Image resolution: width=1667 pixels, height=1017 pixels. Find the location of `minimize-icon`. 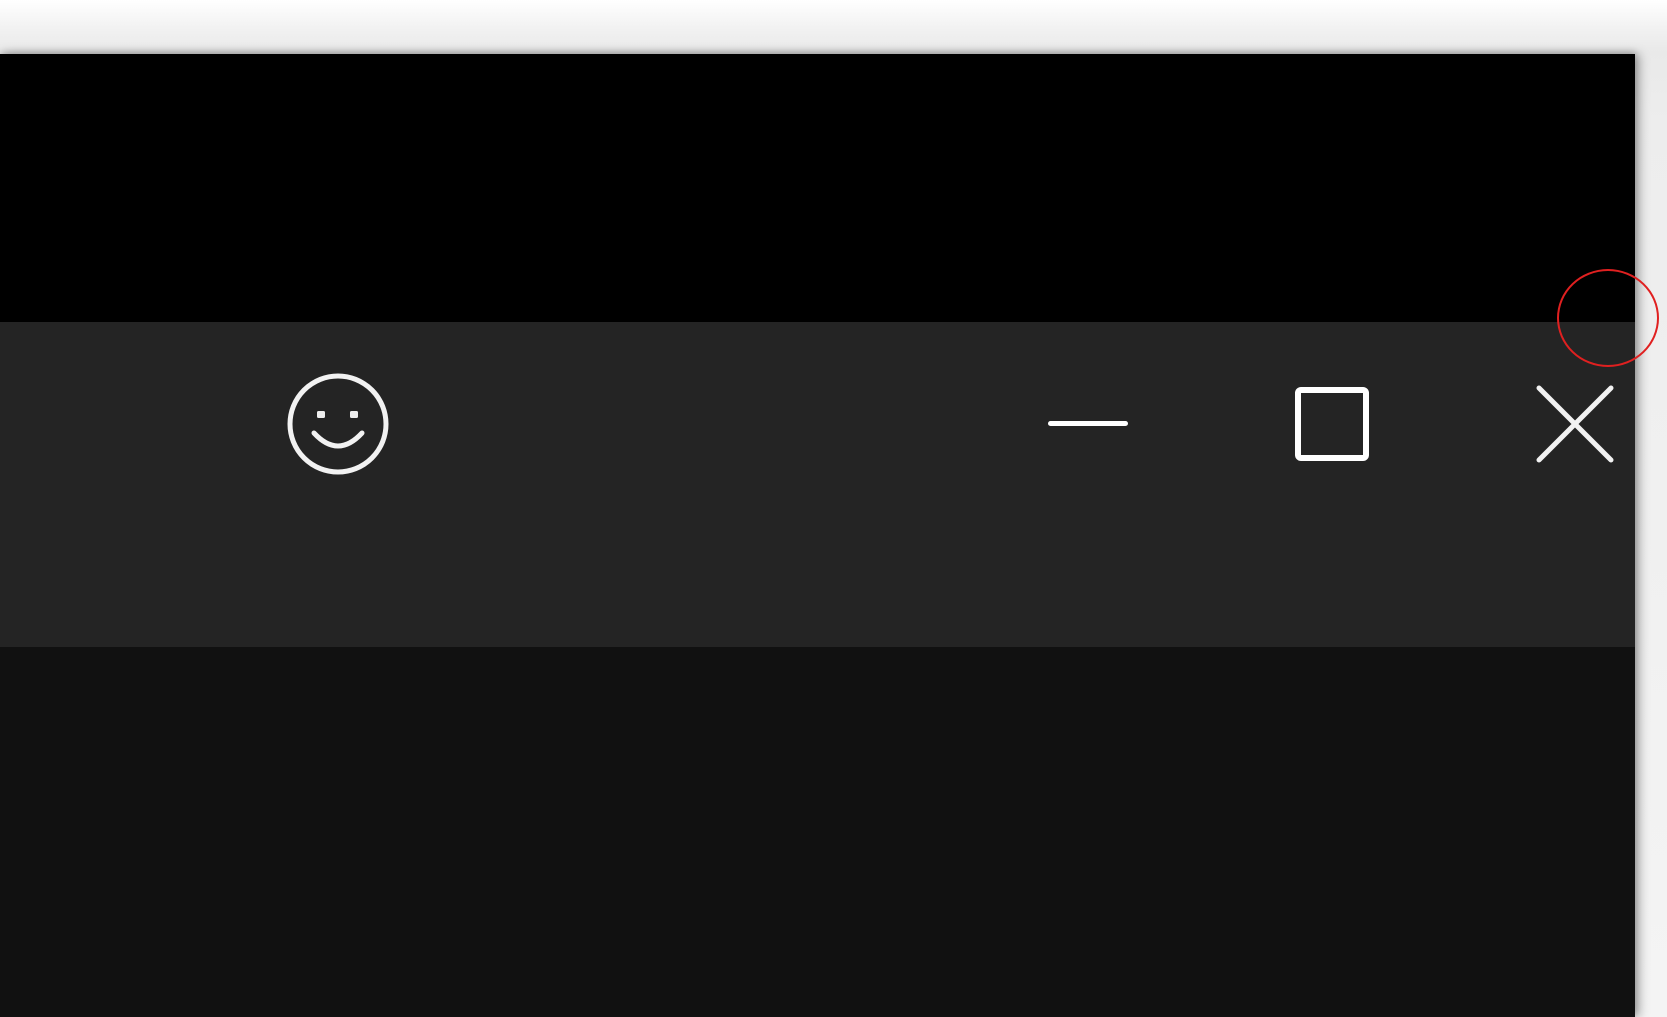

minimize-icon is located at coordinates (1088, 423).